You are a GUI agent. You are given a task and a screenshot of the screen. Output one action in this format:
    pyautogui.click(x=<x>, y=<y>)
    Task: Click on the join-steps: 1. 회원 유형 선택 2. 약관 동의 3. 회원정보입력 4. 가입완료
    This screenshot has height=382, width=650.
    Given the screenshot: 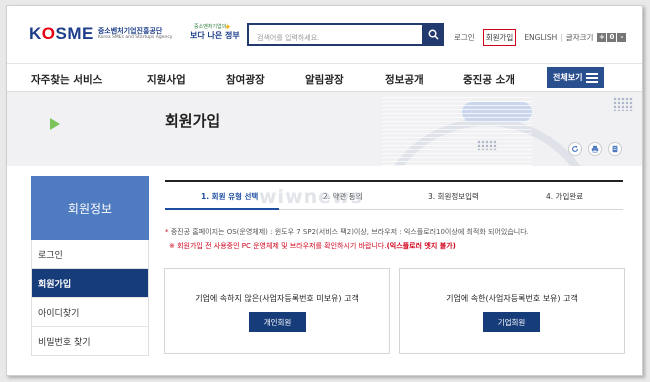 What is the action you would take?
    pyautogui.click(x=394, y=195)
    